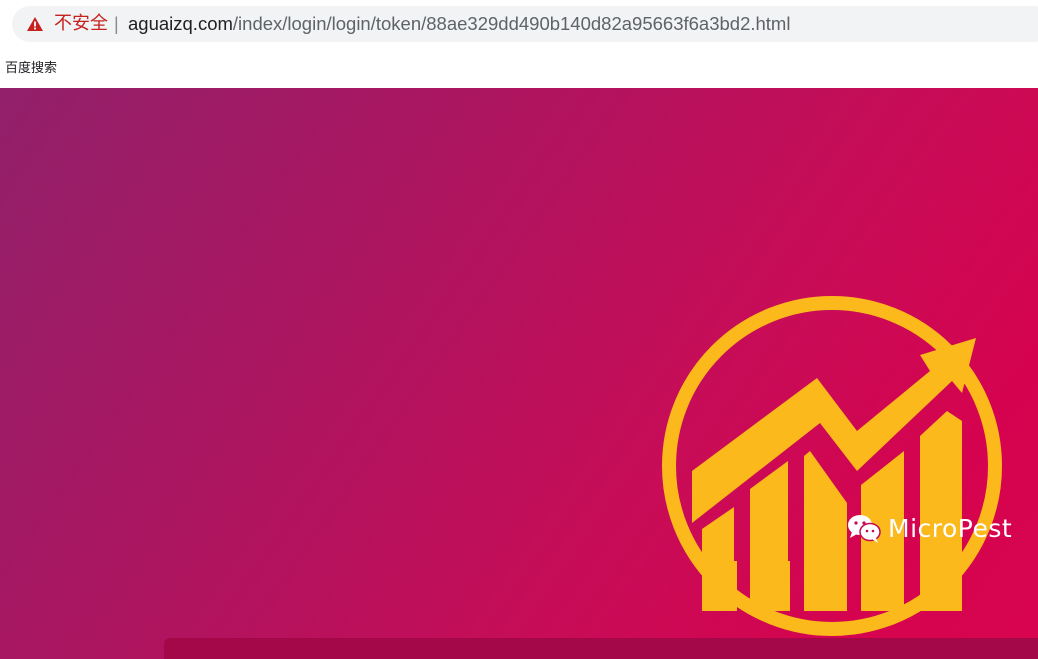 Image resolution: width=1038 pixels, height=659 pixels. What do you see at coordinates (601, 648) in the screenshot?
I see `login-panel-edge` at bounding box center [601, 648].